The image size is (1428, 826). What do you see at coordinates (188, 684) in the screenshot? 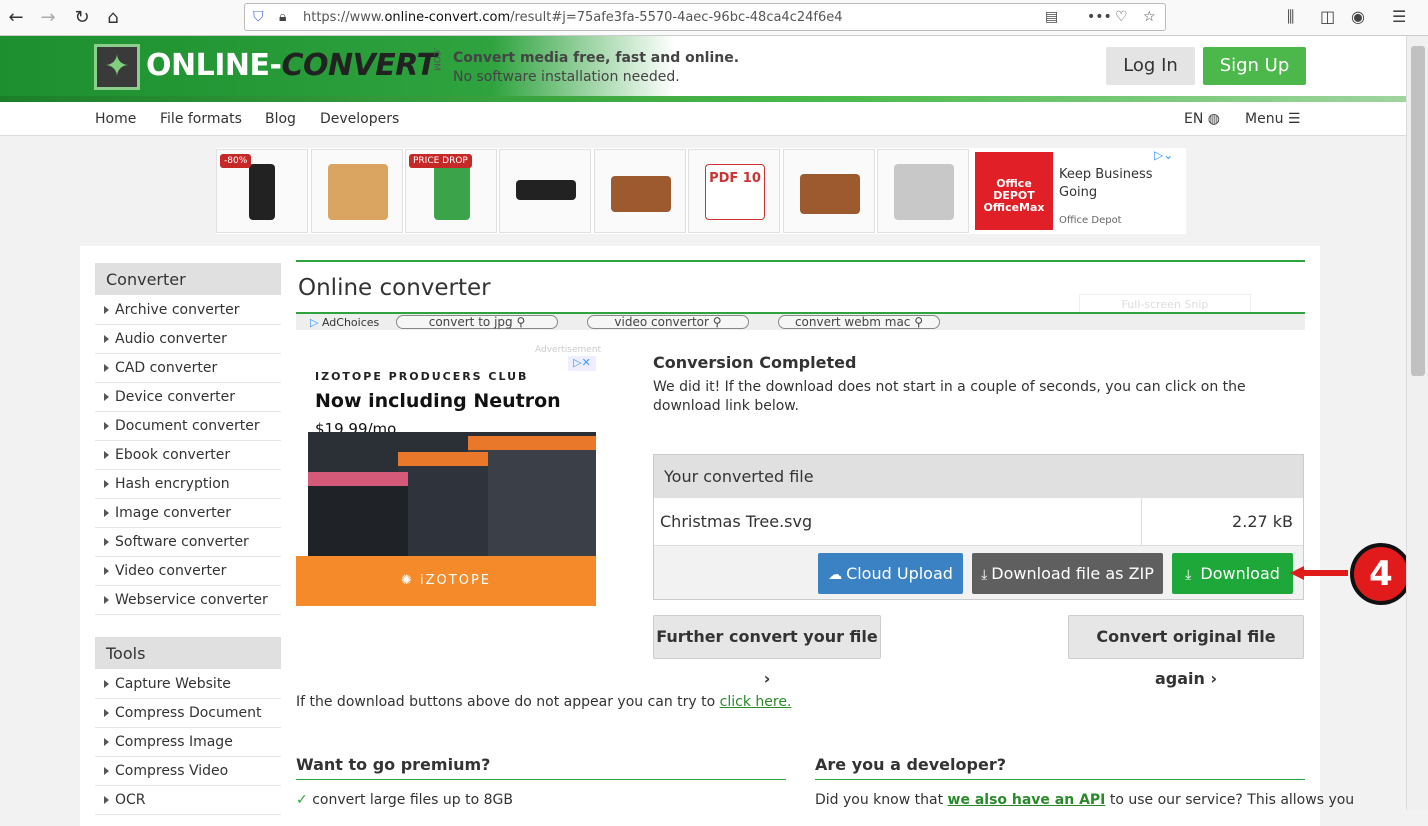
I see `sidebar-tool-item: Capture Website` at bounding box center [188, 684].